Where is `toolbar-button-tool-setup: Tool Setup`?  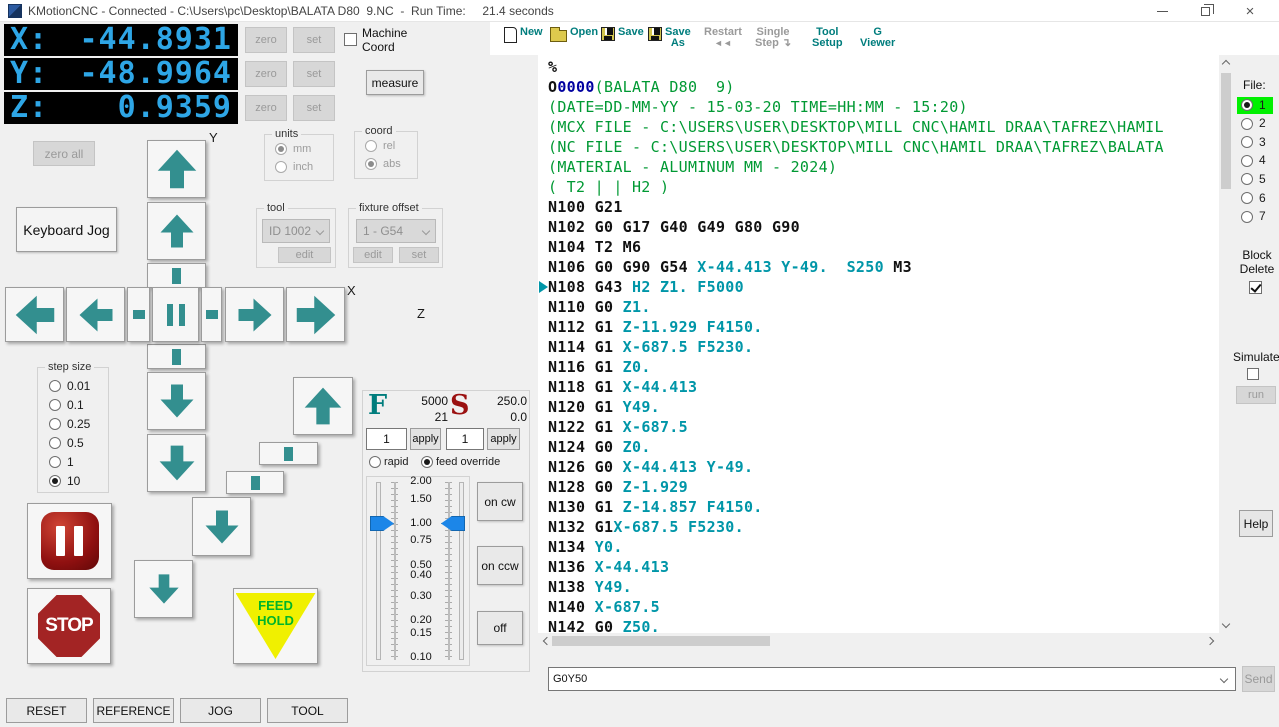
toolbar-button-tool-setup: Tool Setup is located at coordinates (827, 38).